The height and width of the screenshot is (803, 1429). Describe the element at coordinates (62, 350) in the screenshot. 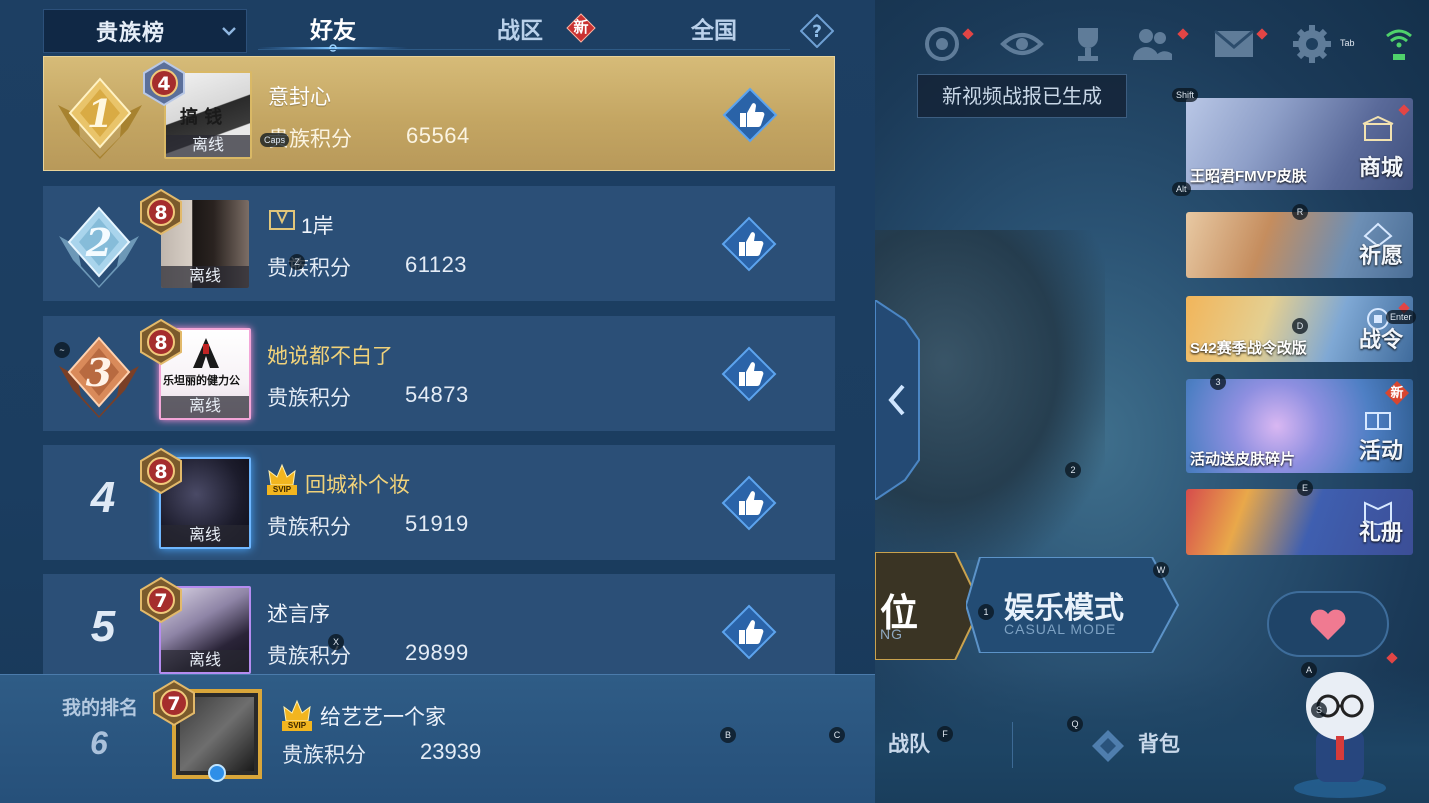

I see `key-hint-tilde: ~` at that location.